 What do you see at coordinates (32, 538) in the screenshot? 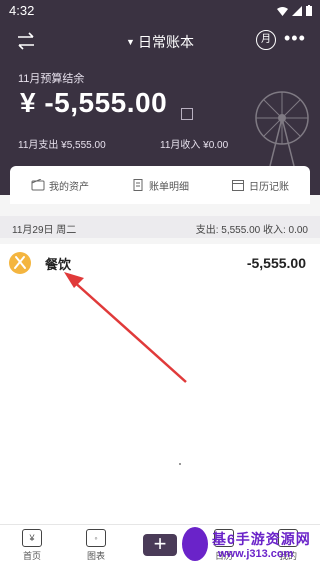
I see `home-icon: ¥` at bounding box center [32, 538].